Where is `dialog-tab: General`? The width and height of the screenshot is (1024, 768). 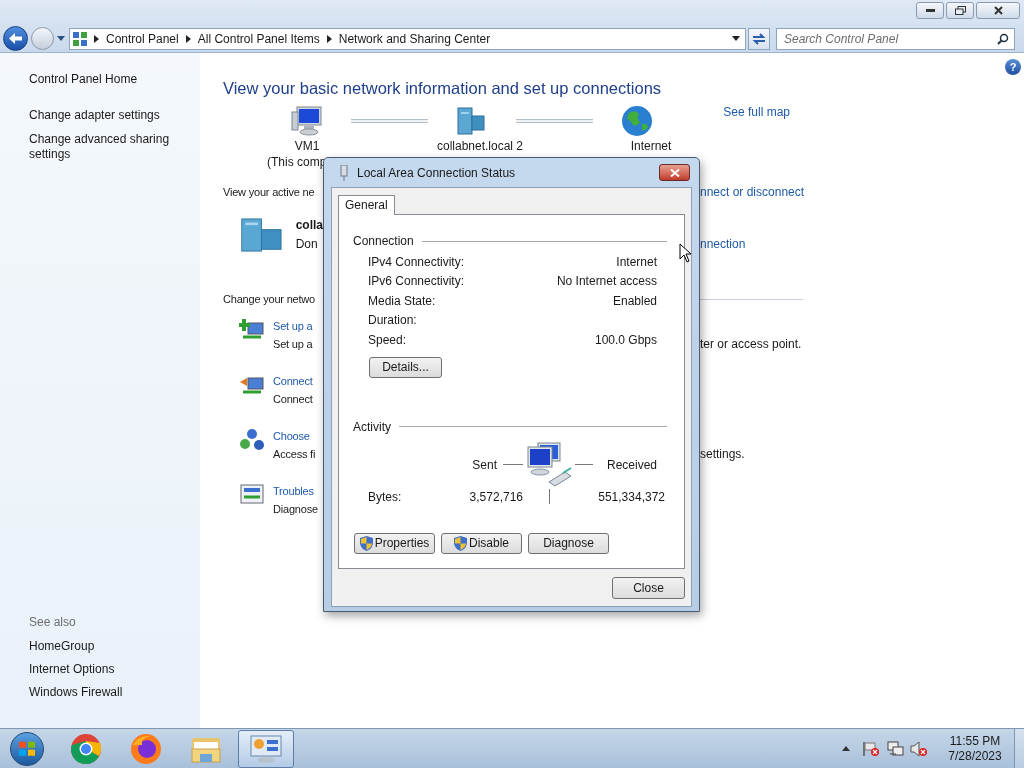
dialog-tab: General is located at coordinates (366, 205).